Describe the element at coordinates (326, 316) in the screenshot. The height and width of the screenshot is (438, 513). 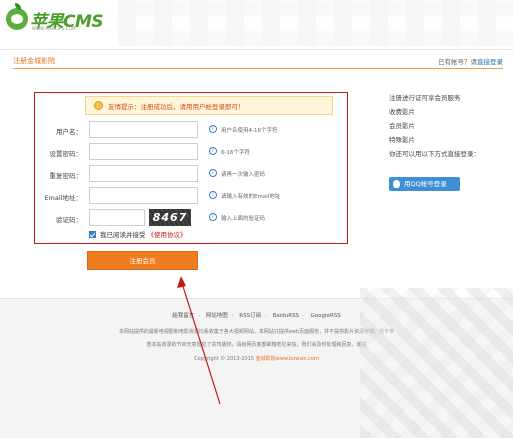
I see `footer-link-google-rss: GoogleRSS` at that location.